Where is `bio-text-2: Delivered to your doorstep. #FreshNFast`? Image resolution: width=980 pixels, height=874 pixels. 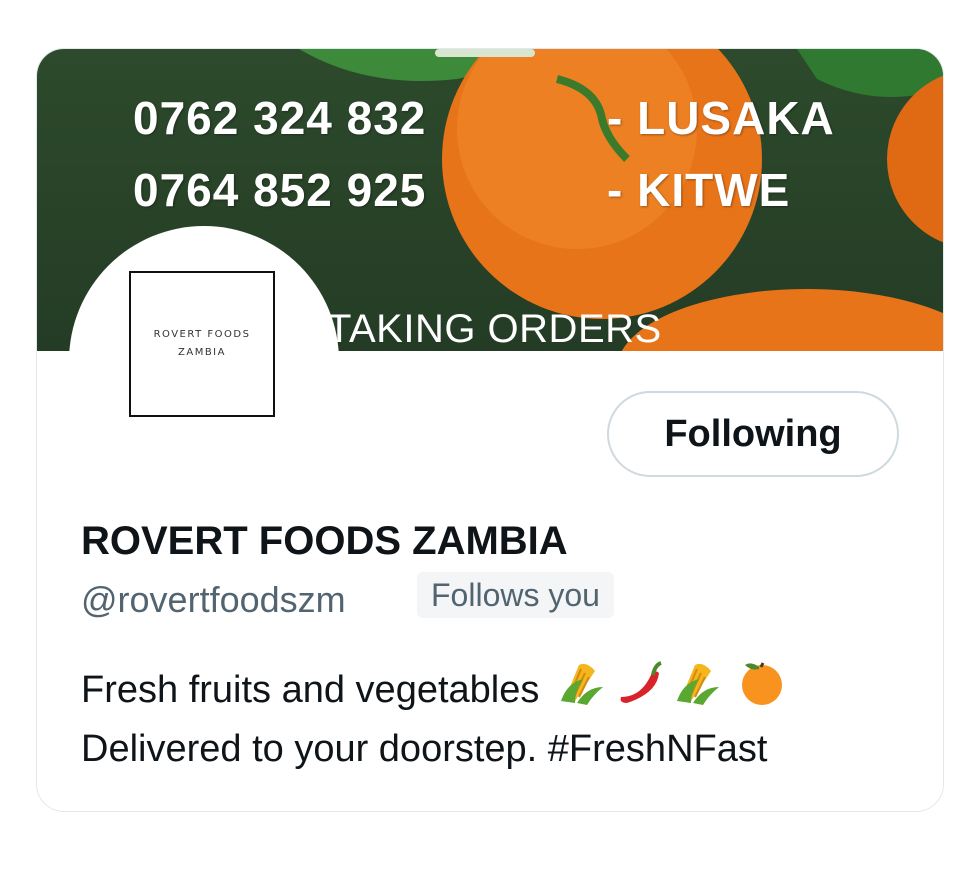
bio-text-2: Delivered to your doorstep. #FreshNFast is located at coordinates (424, 749).